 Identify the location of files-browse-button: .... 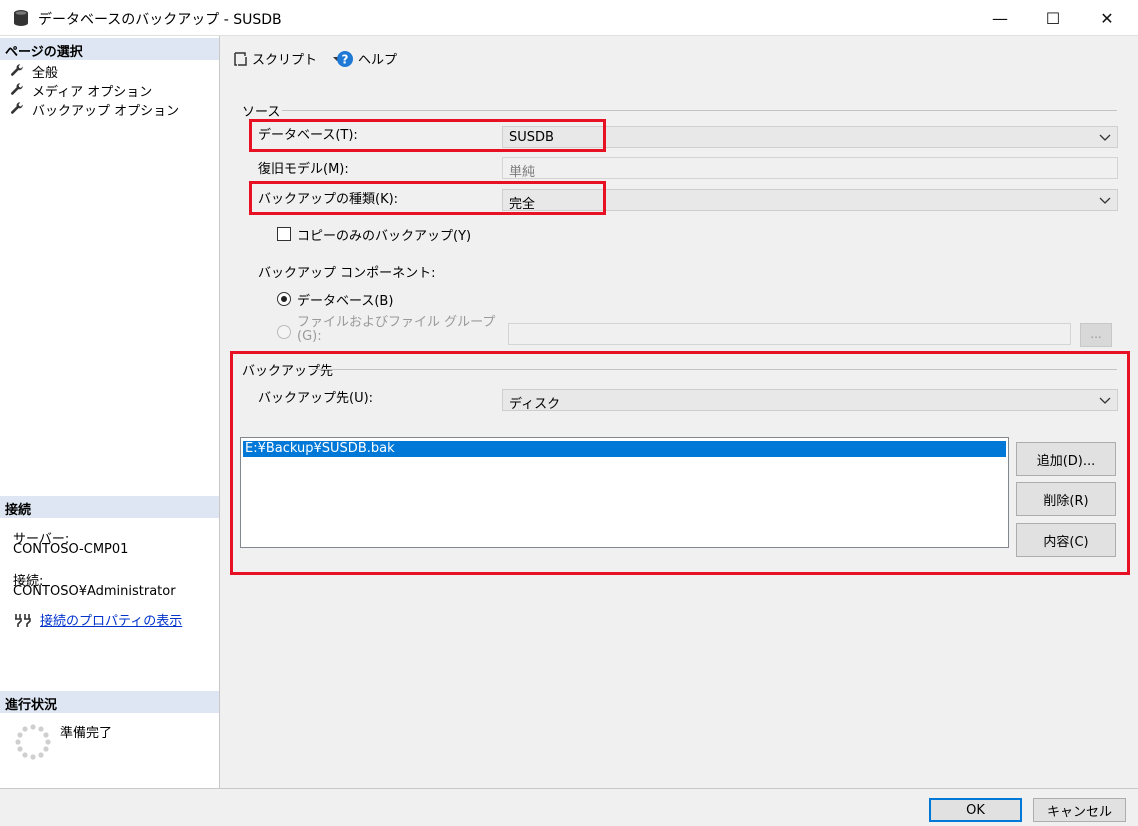
(1096, 335).